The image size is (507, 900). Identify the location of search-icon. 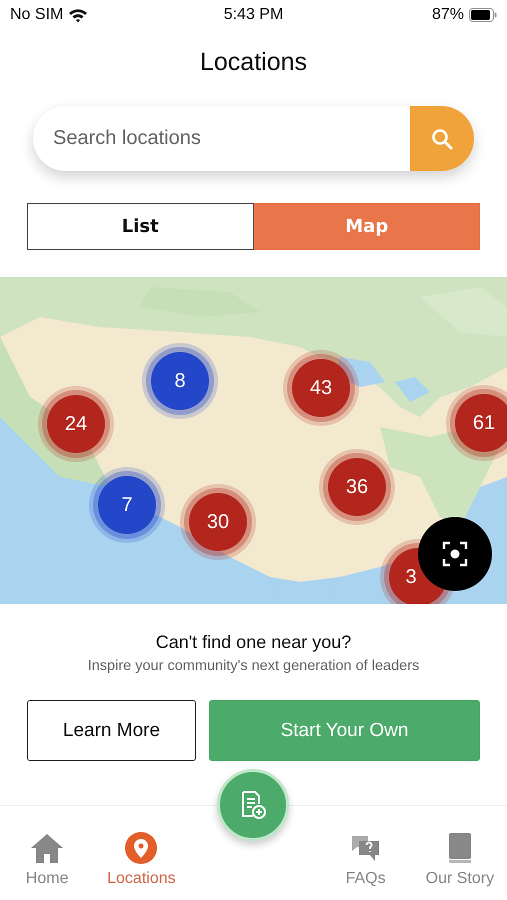
(442, 138).